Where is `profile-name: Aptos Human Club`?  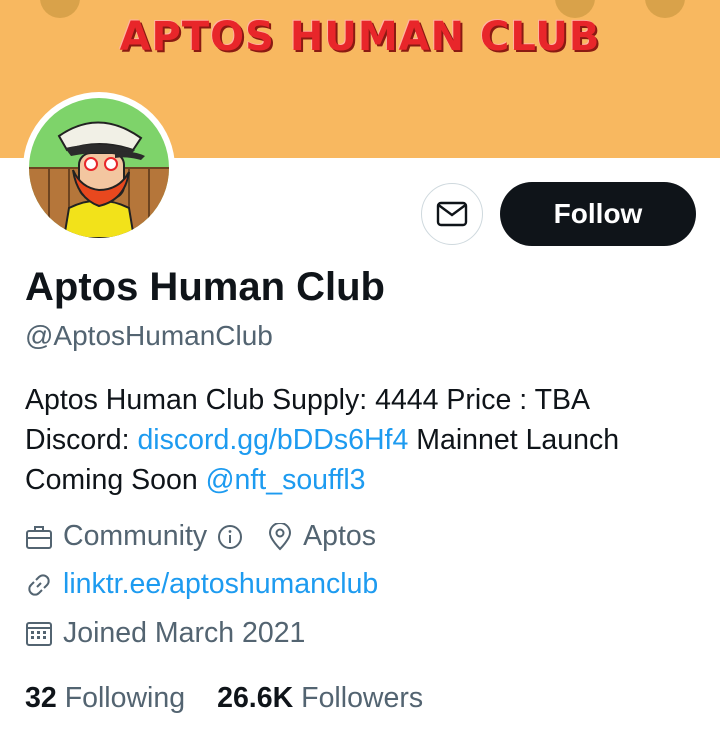 profile-name: Aptos Human Club is located at coordinates (205, 287).